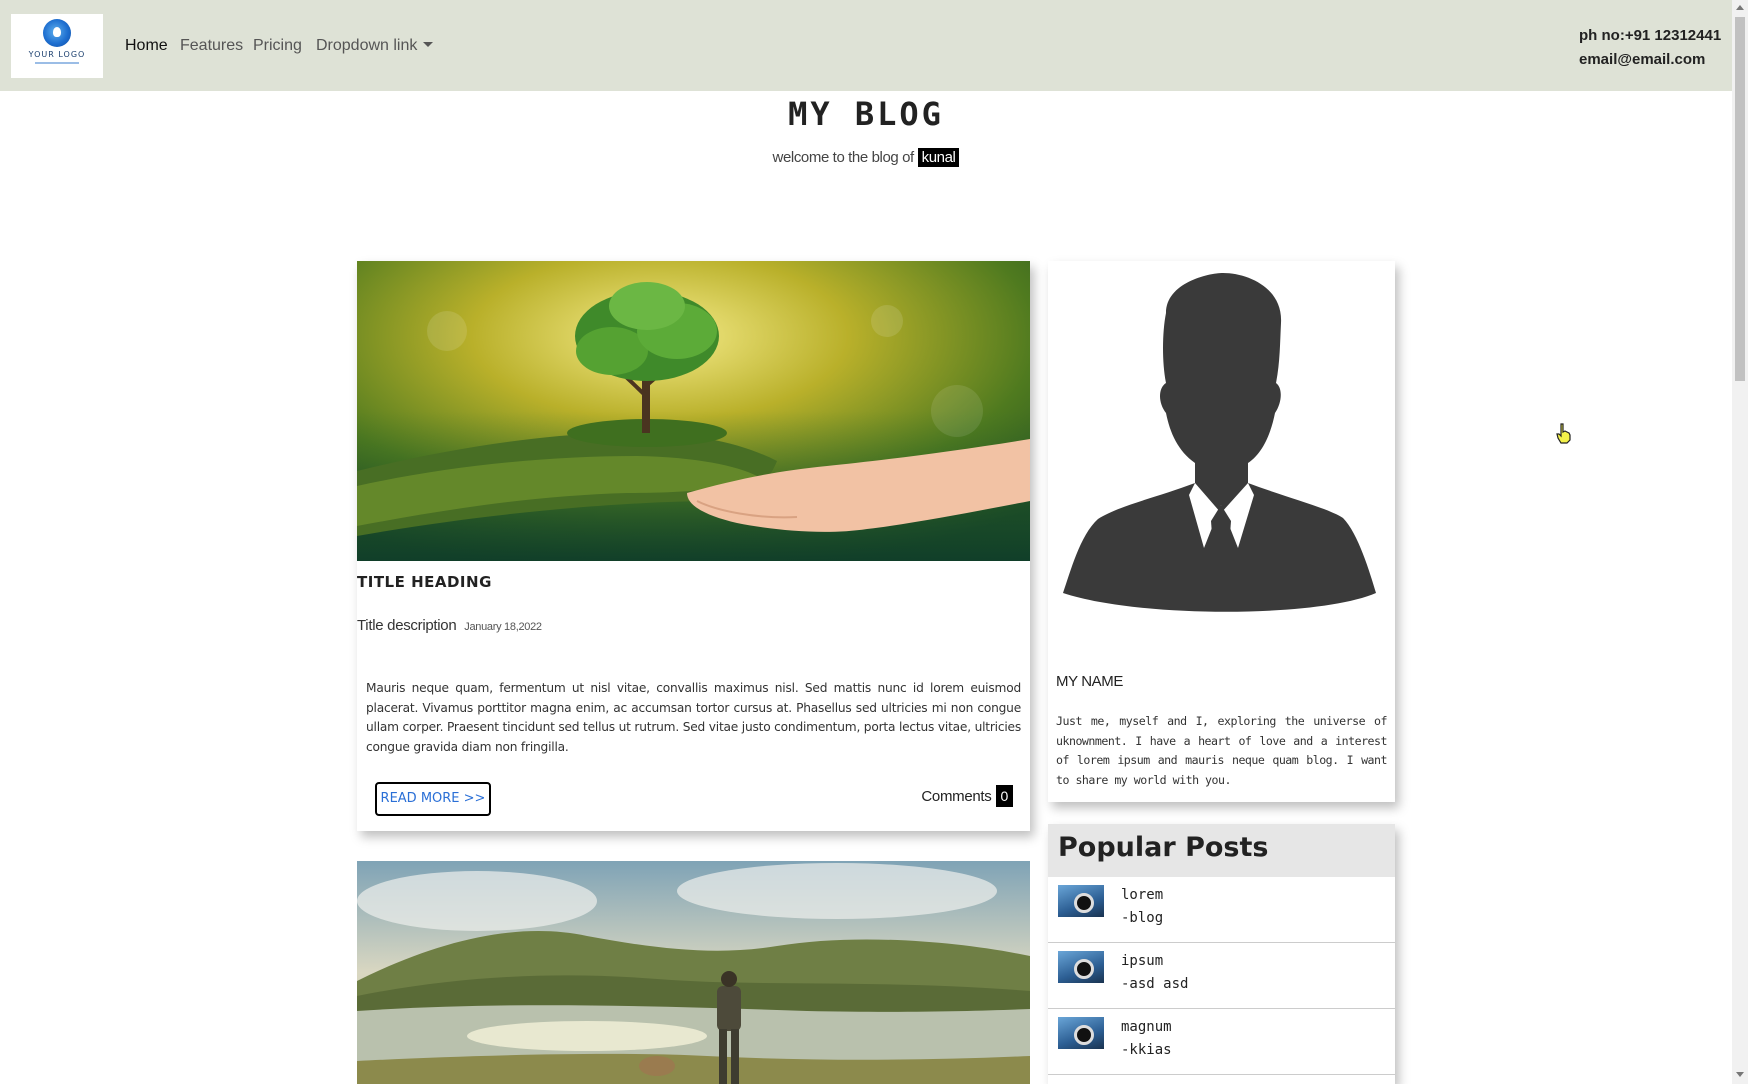 The height and width of the screenshot is (1084, 1748). I want to click on popular-post-item: lorem -blog, so click(1221, 910).